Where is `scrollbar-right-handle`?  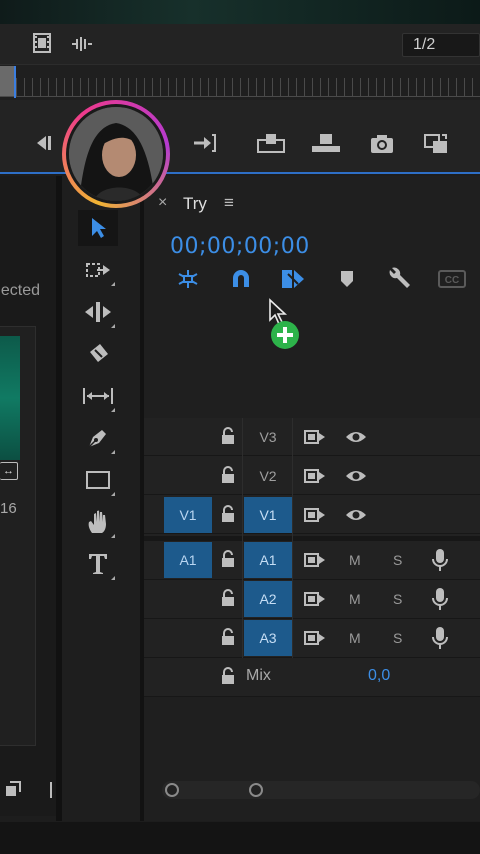
scrollbar-right-handle is located at coordinates (256, 790).